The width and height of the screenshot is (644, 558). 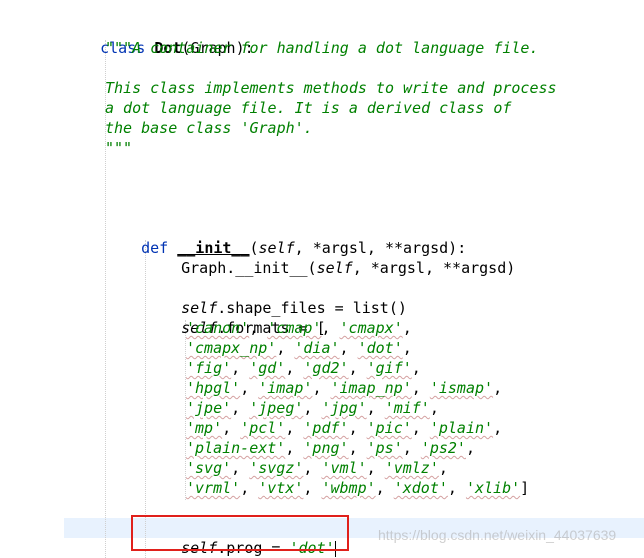 I want to click on formats-row: 'jpe', 'jpeg', 'jpg', 'mif',, so click(x=312, y=408).